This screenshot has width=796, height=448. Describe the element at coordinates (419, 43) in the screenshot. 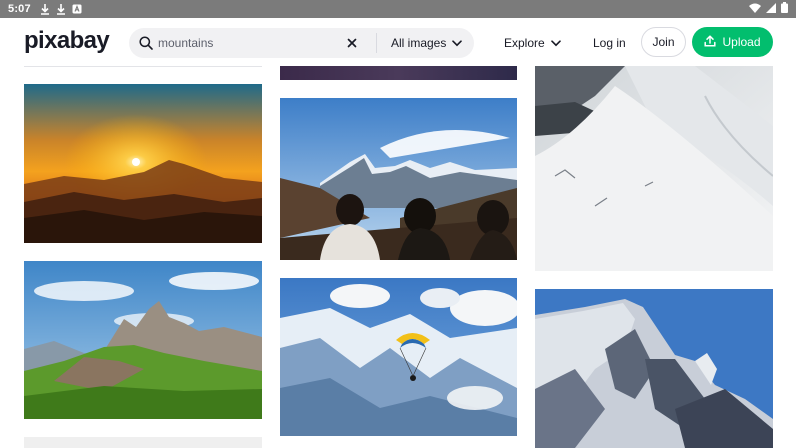

I see `image-type-label: All images` at that location.